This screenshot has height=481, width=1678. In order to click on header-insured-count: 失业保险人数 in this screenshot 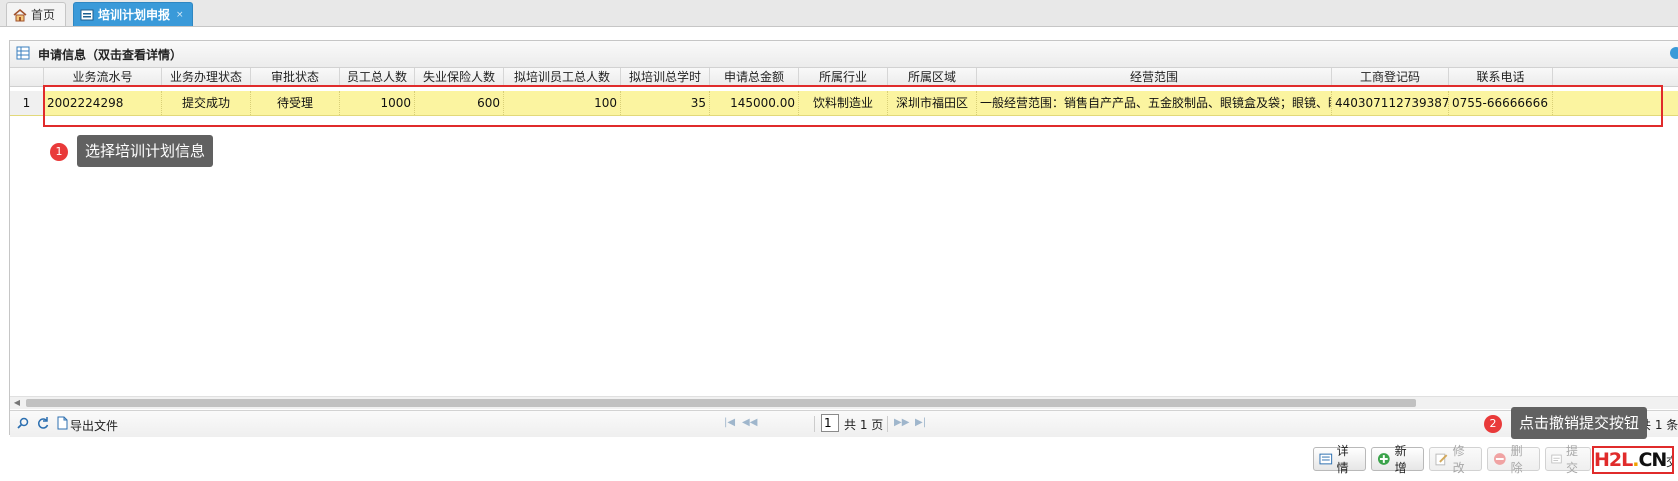, I will do `click(459, 77)`.